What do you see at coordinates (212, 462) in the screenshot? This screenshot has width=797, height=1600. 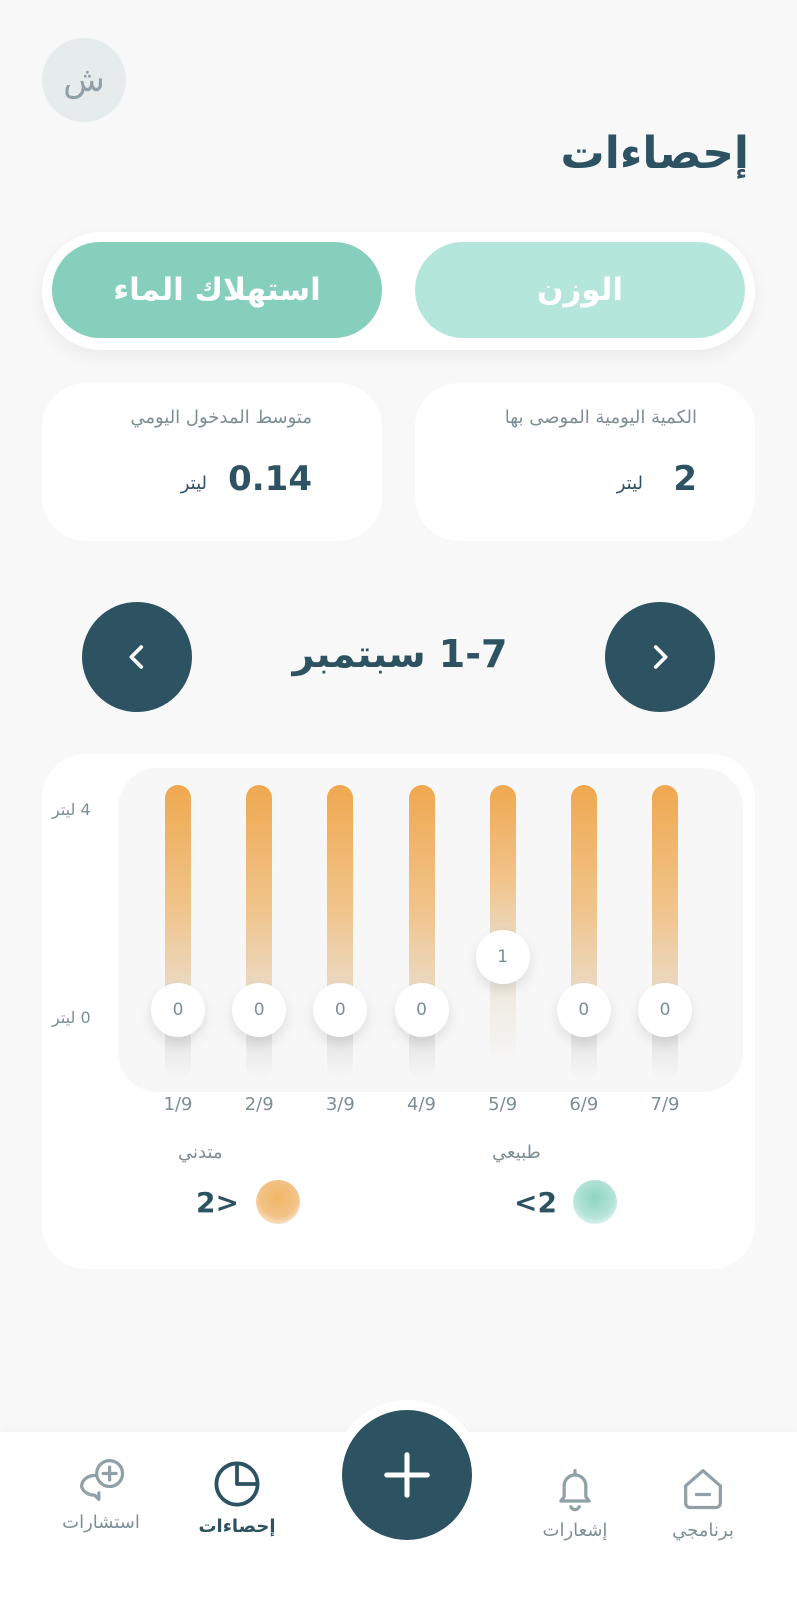 I see `average-intake-card: متوسط المدخول اليومي 0.14 ليتر` at bounding box center [212, 462].